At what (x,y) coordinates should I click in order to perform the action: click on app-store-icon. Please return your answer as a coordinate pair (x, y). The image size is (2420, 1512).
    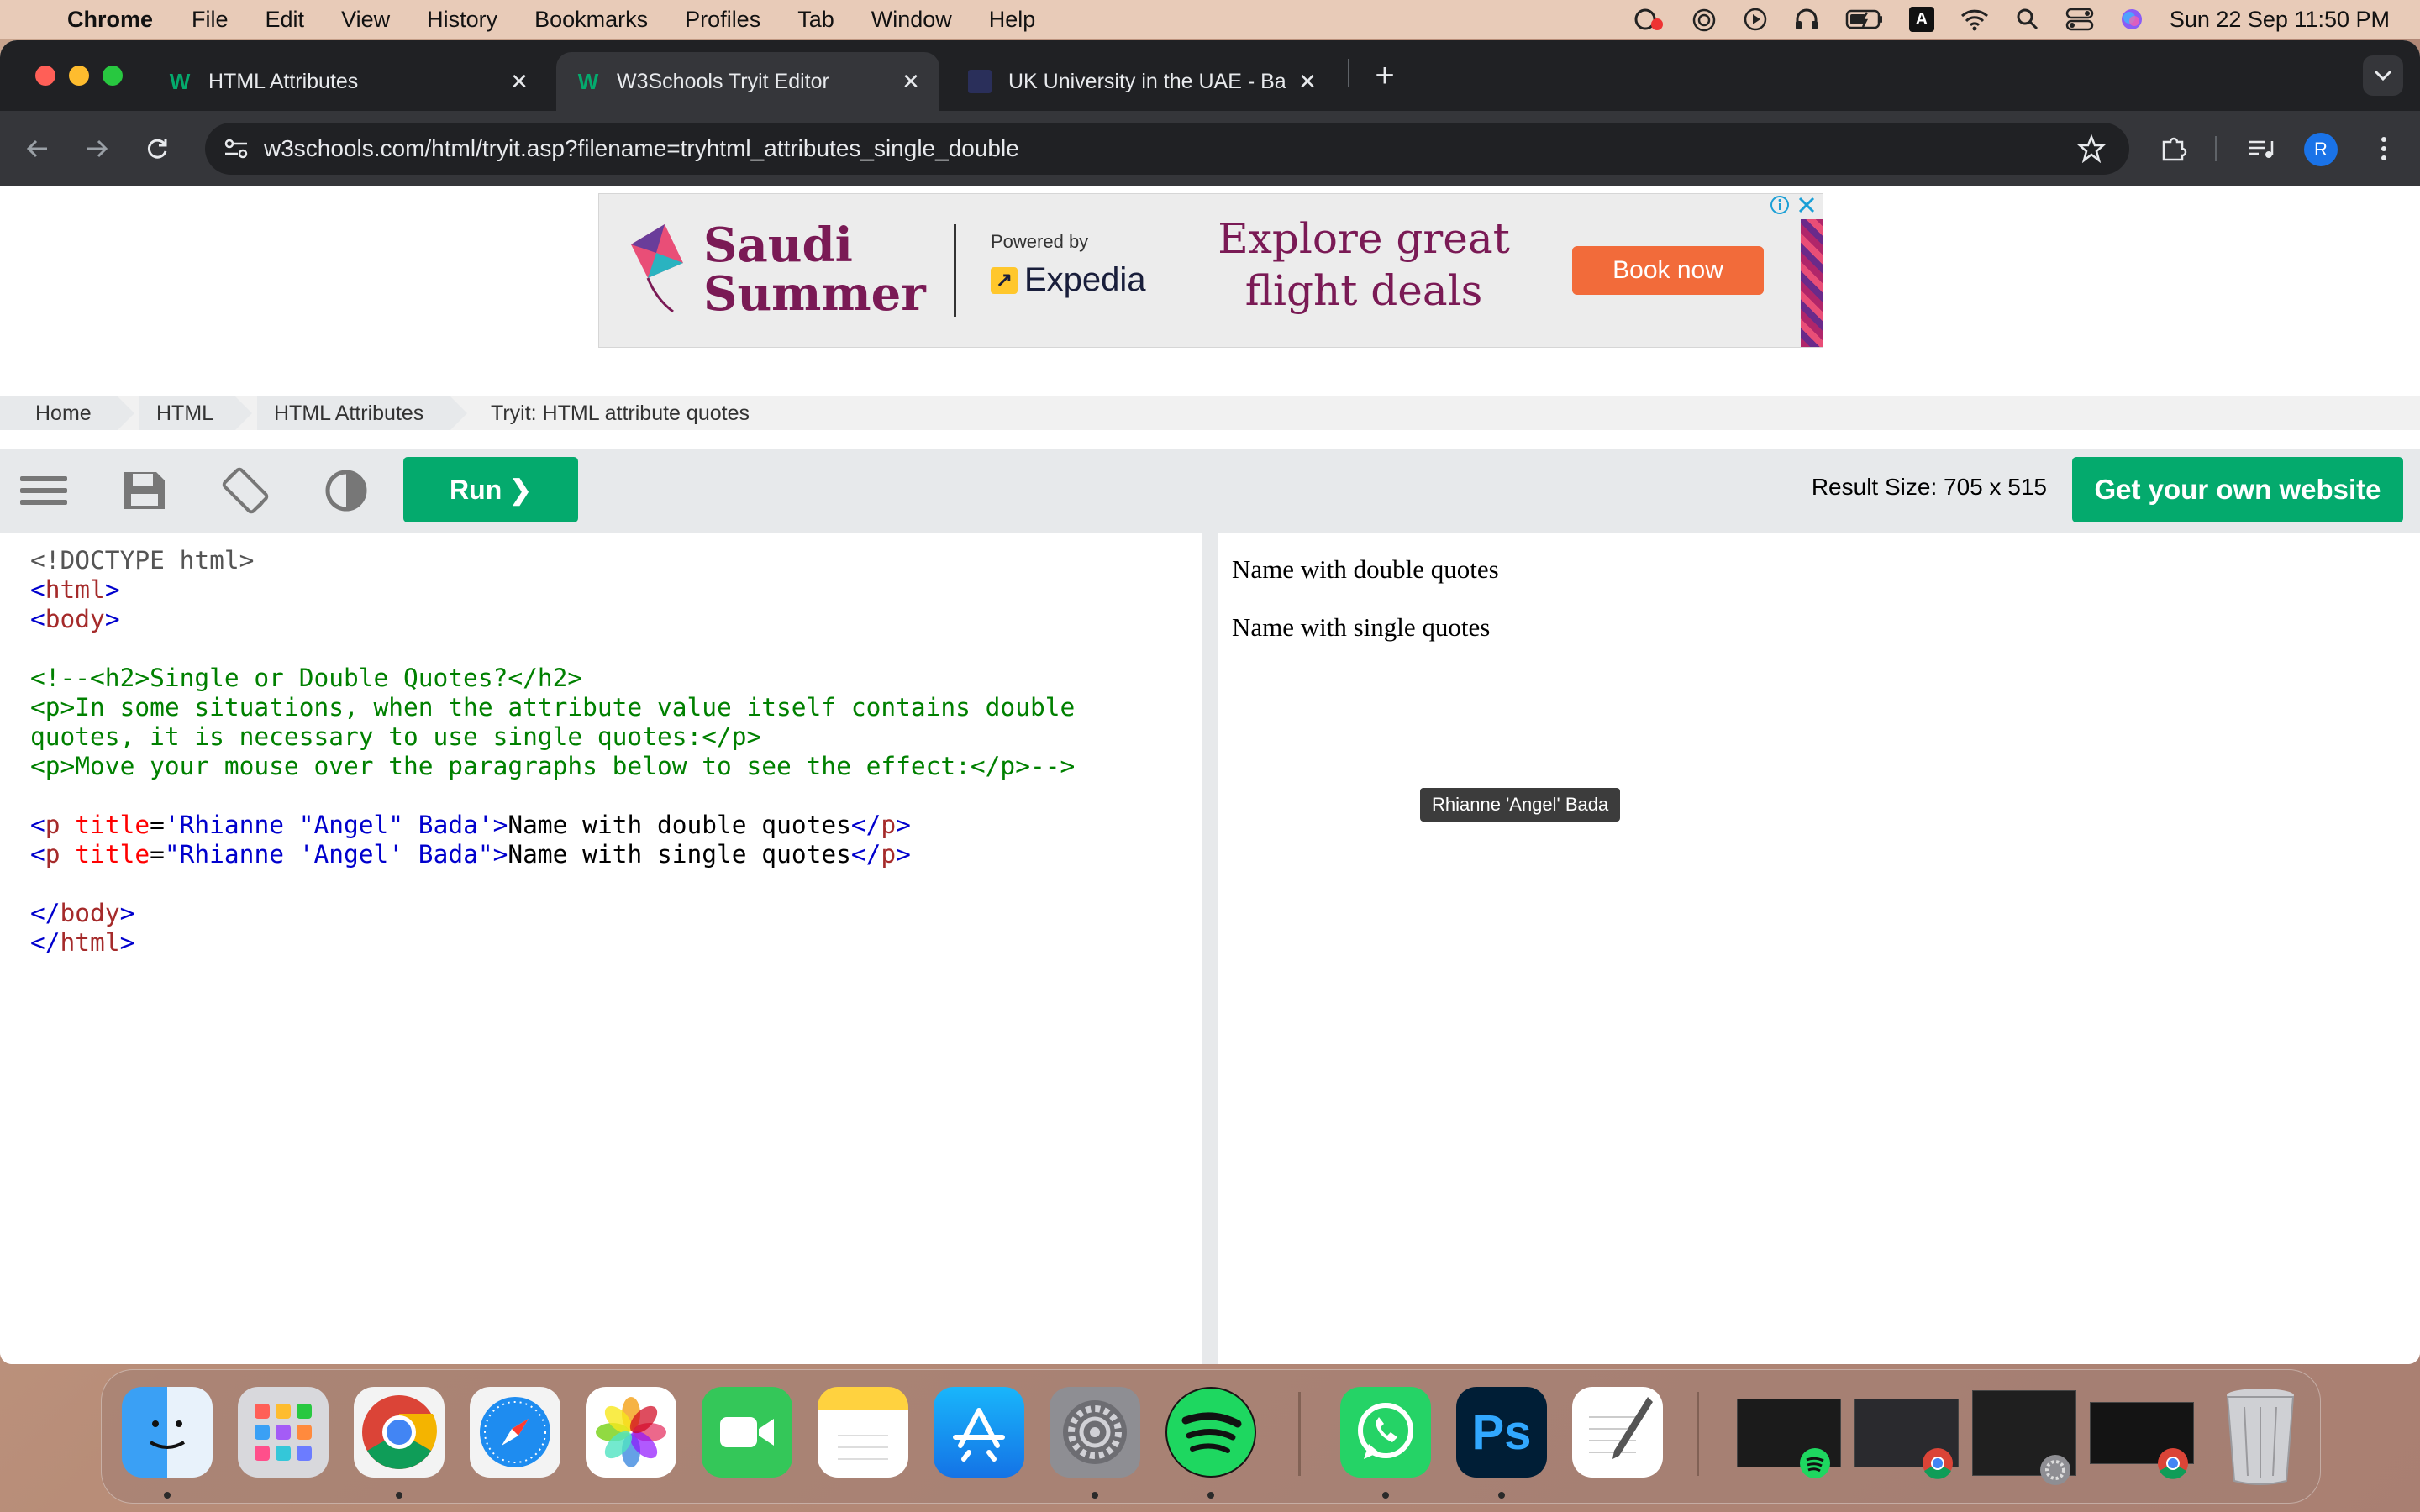
    Looking at the image, I should click on (979, 1435).